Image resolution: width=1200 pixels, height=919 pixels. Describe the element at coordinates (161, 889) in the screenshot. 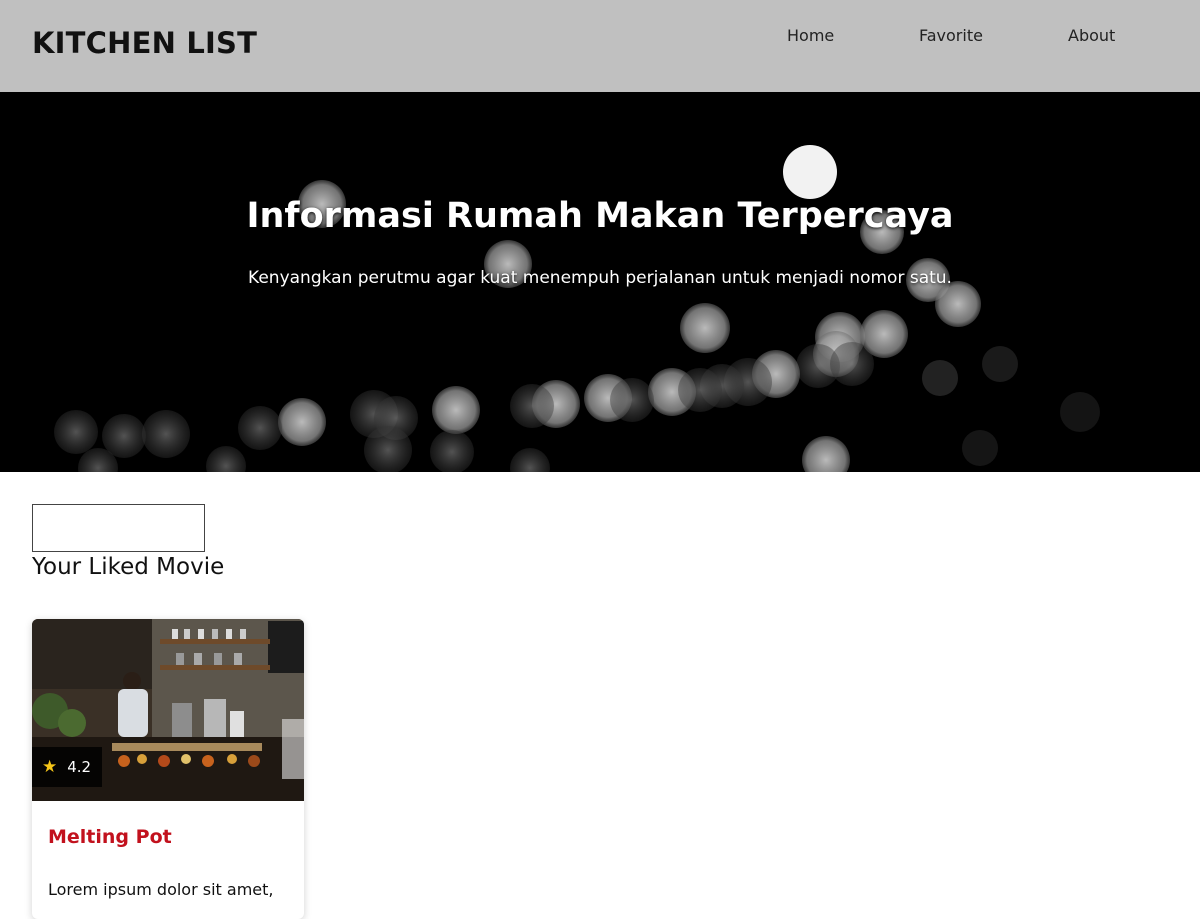

I see `restaurant-description: Lorem ipsum dolor sit amet,` at that location.